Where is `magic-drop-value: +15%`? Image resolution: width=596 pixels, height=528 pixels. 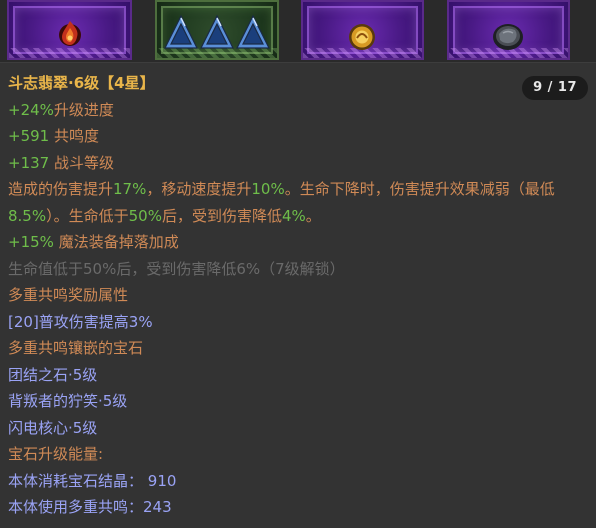
magic-drop-value: +15% is located at coordinates (31, 242).